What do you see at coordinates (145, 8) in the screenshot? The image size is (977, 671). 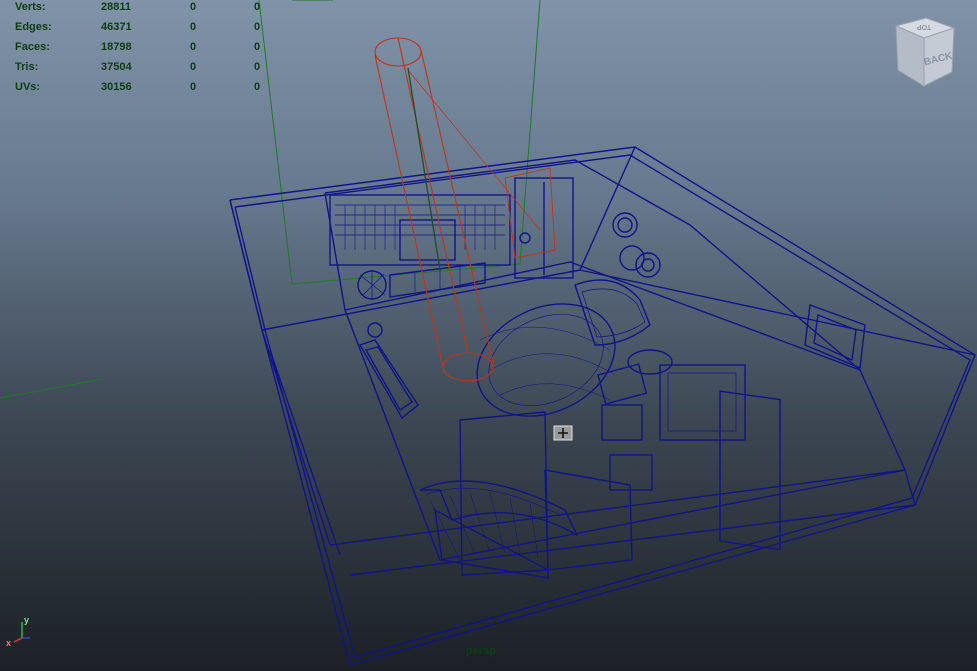 I see `hud-row-verts: Verts: 28811 0 0` at bounding box center [145, 8].